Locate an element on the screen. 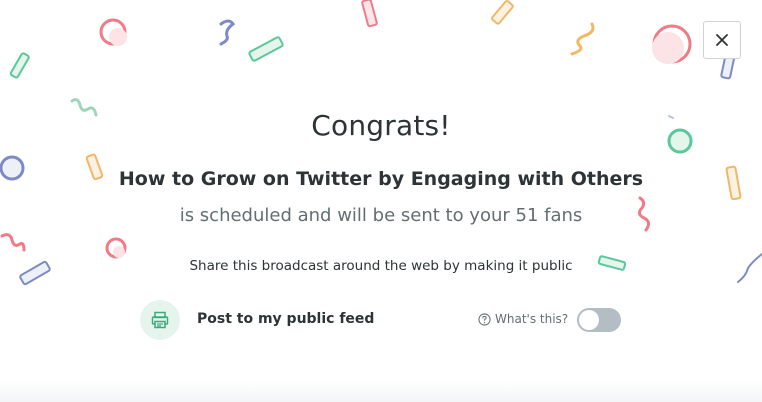 The width and height of the screenshot is (762, 402). question-circle-icon is located at coordinates (484, 319).